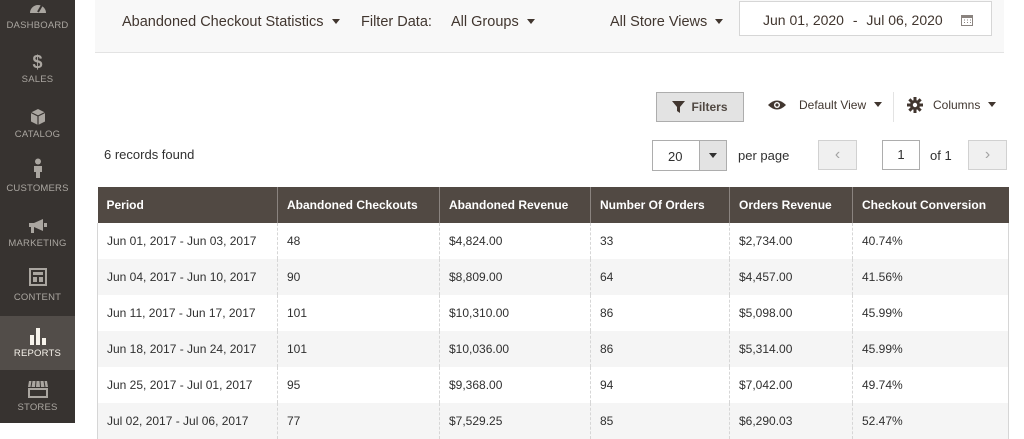 Image resolution: width=1024 pixels, height=439 pixels. What do you see at coordinates (358, 313) in the screenshot?
I see `cell-abandoned-checkouts: 101` at bounding box center [358, 313].